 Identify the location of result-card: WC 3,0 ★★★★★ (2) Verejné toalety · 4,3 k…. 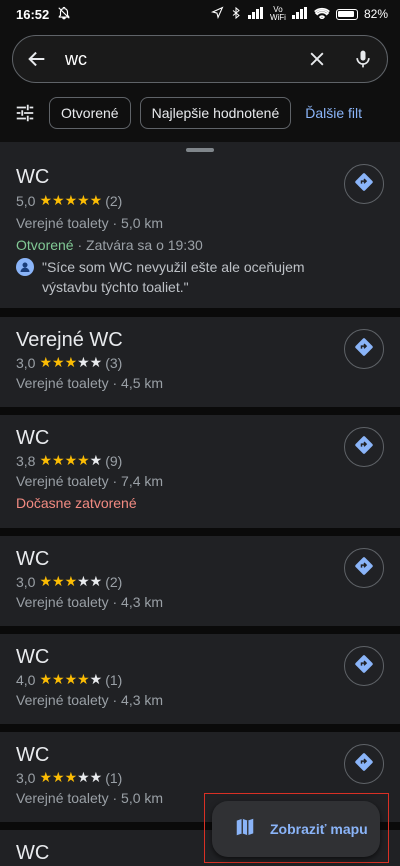
(200, 581).